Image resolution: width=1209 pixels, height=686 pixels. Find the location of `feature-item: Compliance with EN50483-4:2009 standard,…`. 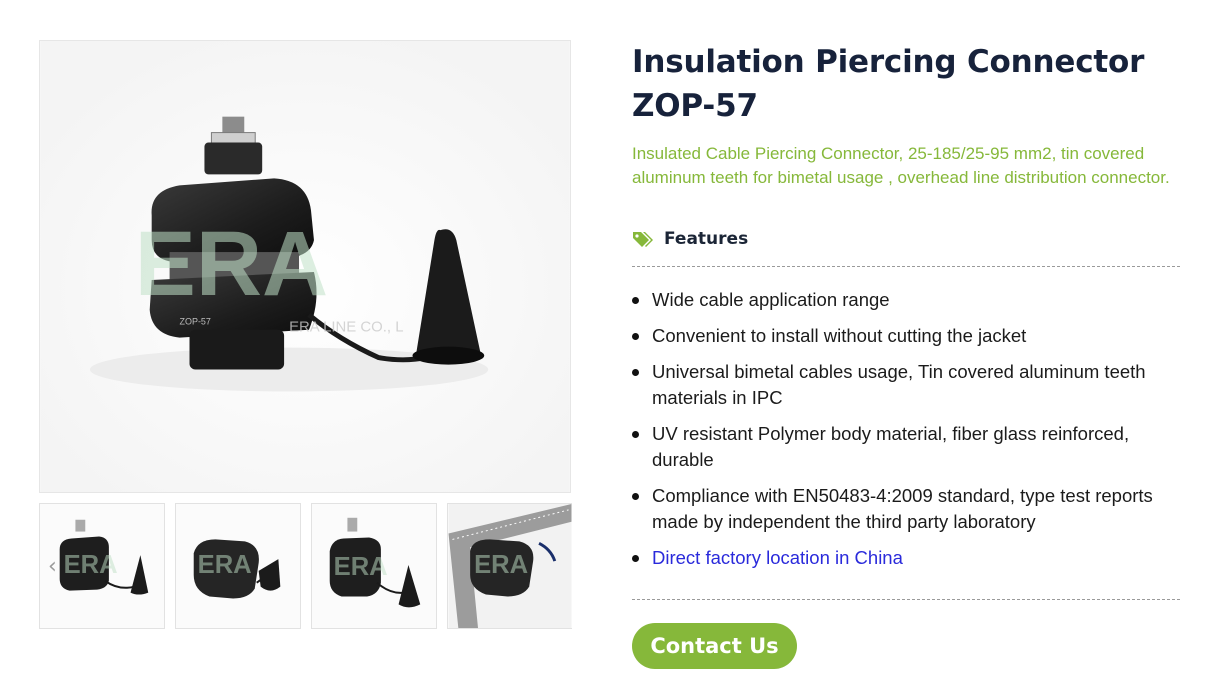

feature-item: Compliance with EN50483-4:2009 standard,… is located at coordinates (902, 509).